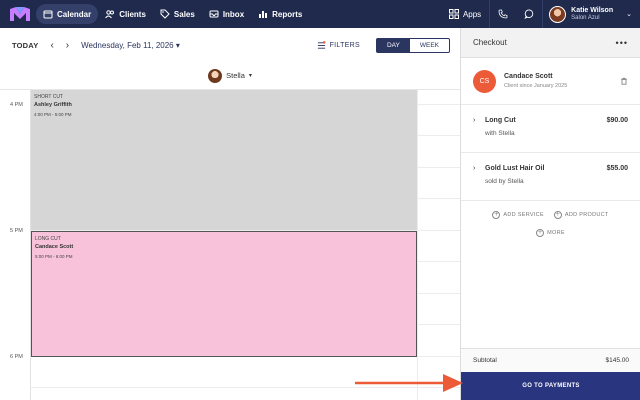 This screenshot has height=400, width=640. I want to click on add-product-button: + ADD PRODUCT, so click(581, 215).